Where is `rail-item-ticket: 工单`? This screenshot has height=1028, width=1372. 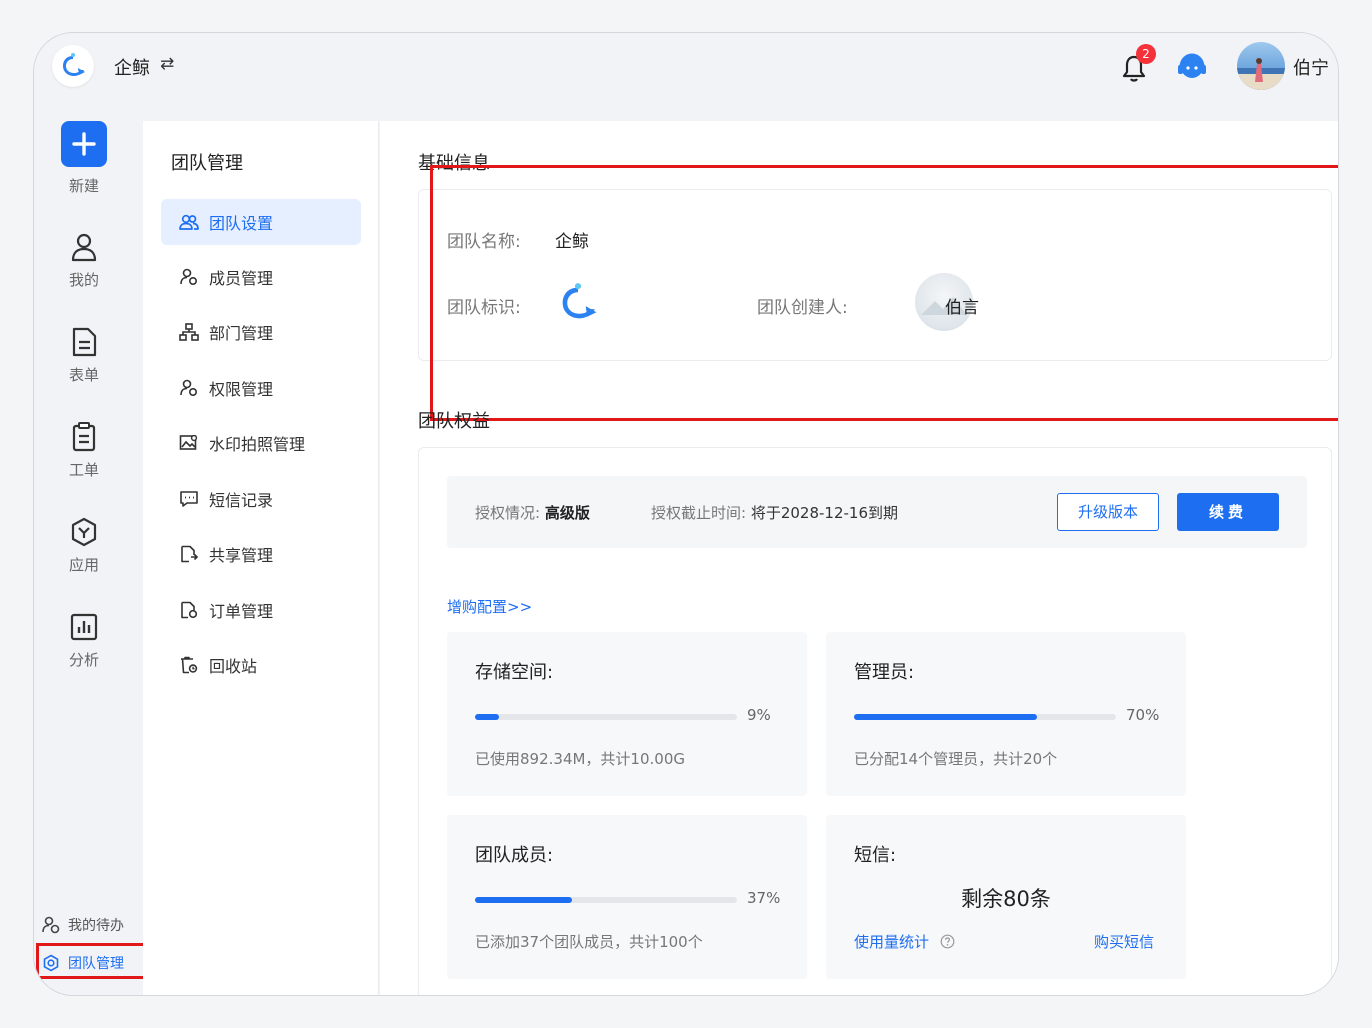 rail-item-ticket: 工单 is located at coordinates (84, 450).